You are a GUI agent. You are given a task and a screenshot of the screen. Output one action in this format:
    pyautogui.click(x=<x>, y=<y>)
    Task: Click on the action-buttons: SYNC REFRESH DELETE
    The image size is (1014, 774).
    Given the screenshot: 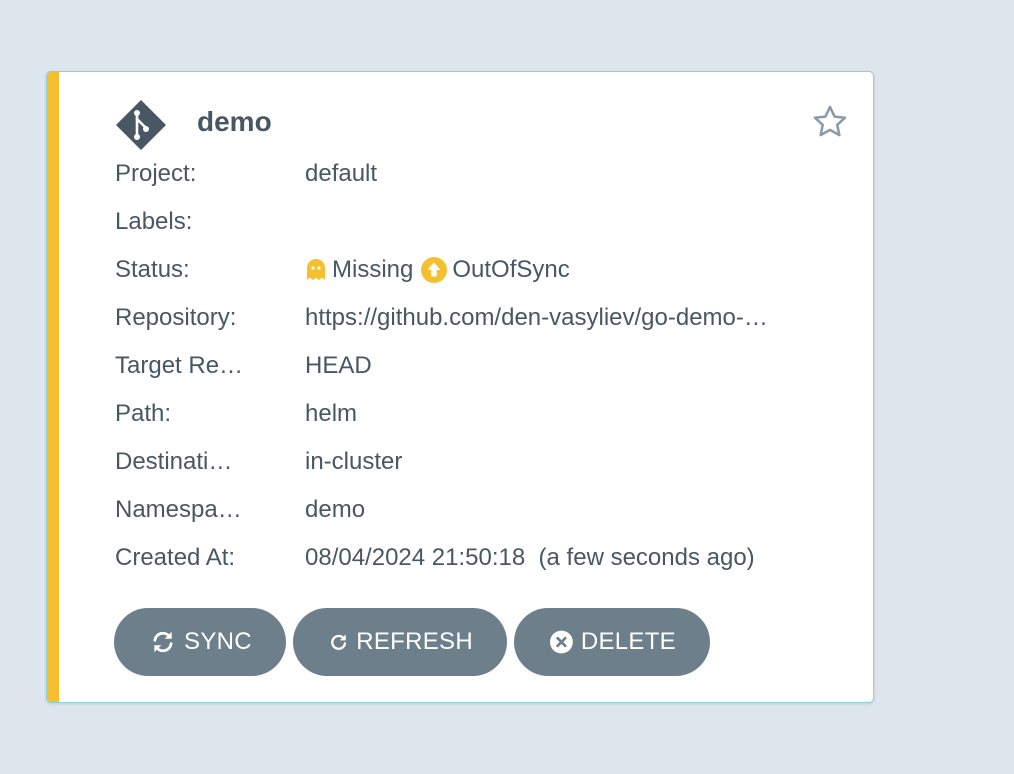 What is the action you would take?
    pyautogui.click(x=412, y=642)
    